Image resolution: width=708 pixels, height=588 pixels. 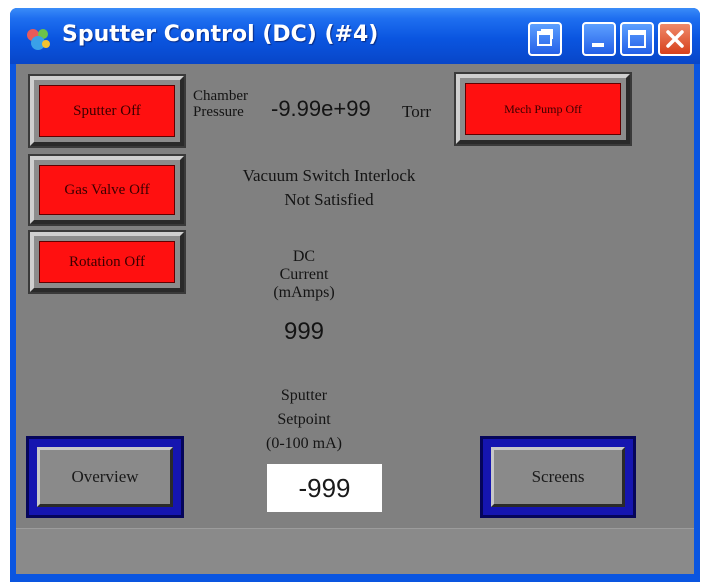 I want to click on close-icon, so click(x=675, y=39).